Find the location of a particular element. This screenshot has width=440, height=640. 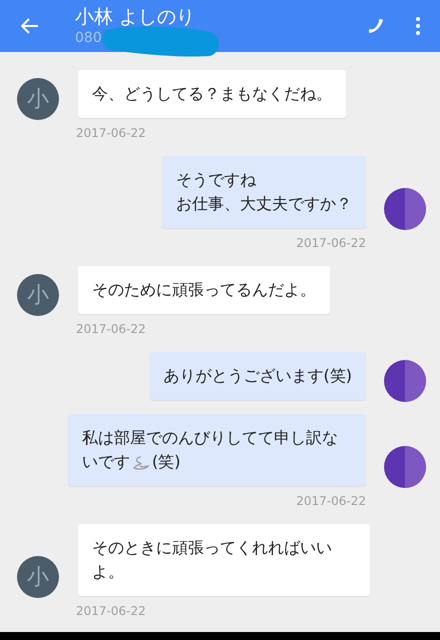

message-bubble: 今、どうしてる？まもなくだね。 is located at coordinates (212, 94).